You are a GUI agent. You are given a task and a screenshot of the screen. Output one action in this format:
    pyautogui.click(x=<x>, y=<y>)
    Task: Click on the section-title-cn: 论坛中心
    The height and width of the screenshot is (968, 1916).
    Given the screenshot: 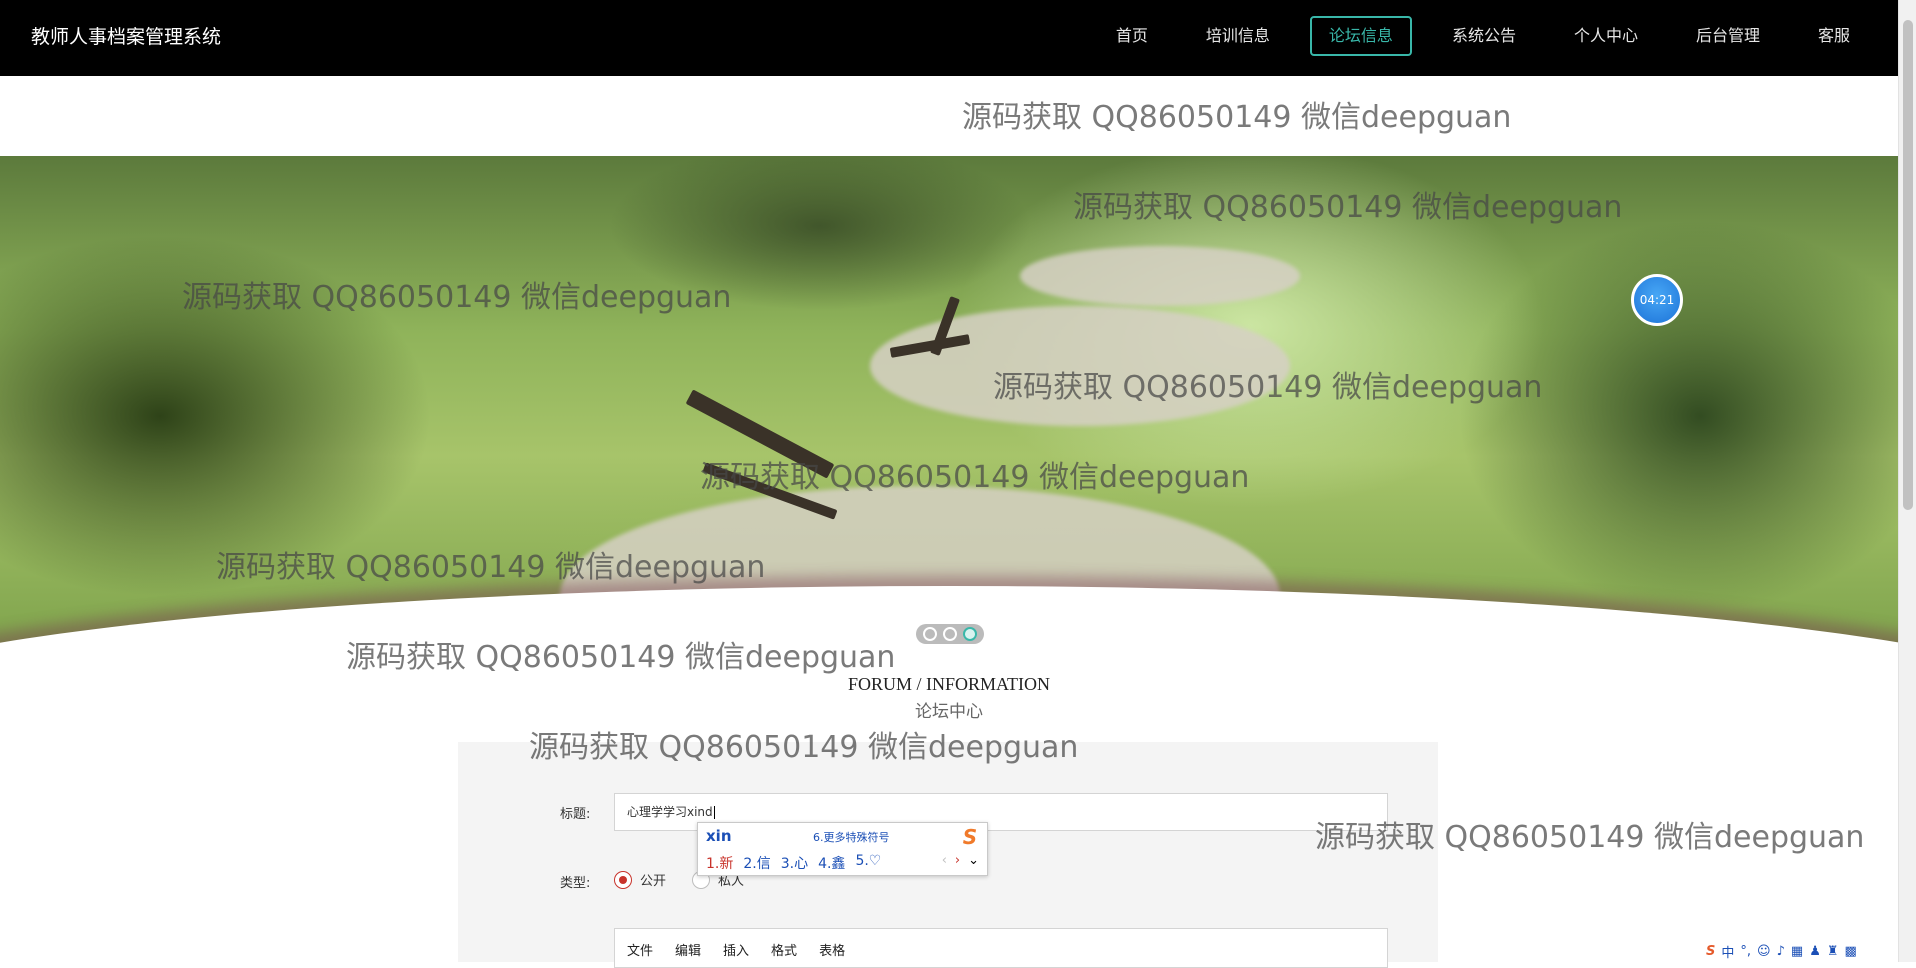 What is the action you would take?
    pyautogui.click(x=949, y=712)
    